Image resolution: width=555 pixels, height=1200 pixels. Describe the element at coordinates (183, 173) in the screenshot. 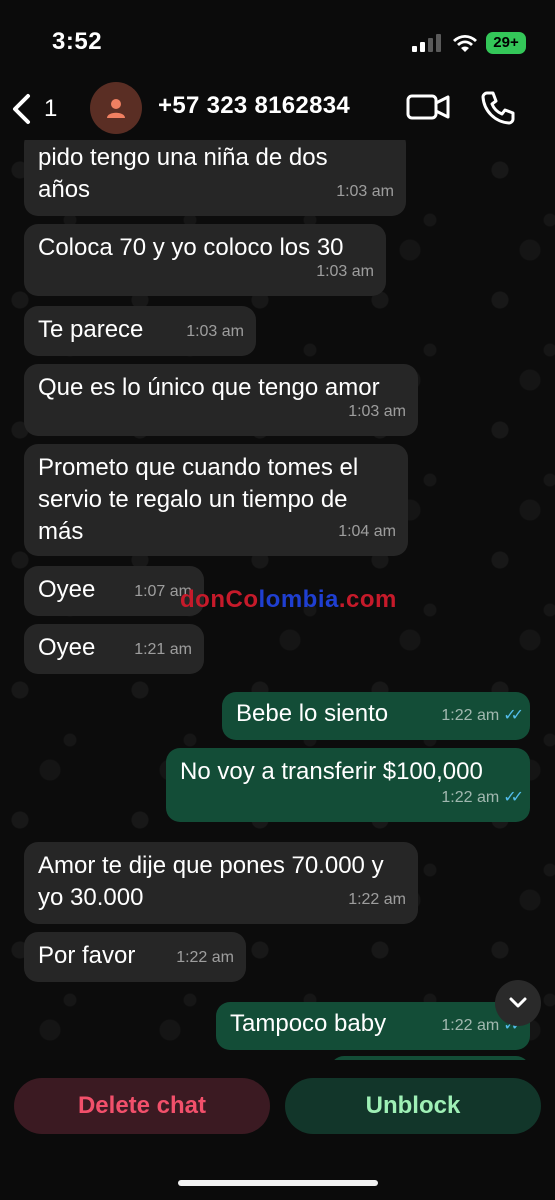

I see `message-text: pido tengo una niña de dos años` at that location.